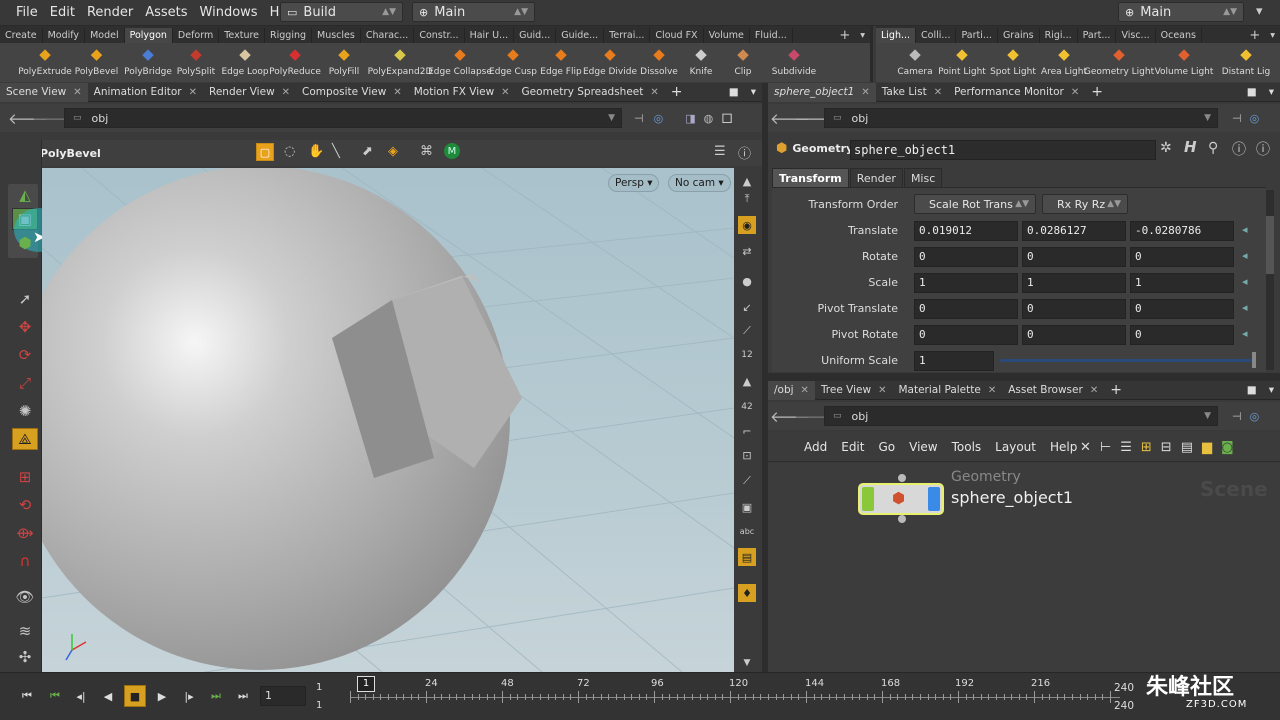  I want to click on background-icon: ▤, so click(747, 557).